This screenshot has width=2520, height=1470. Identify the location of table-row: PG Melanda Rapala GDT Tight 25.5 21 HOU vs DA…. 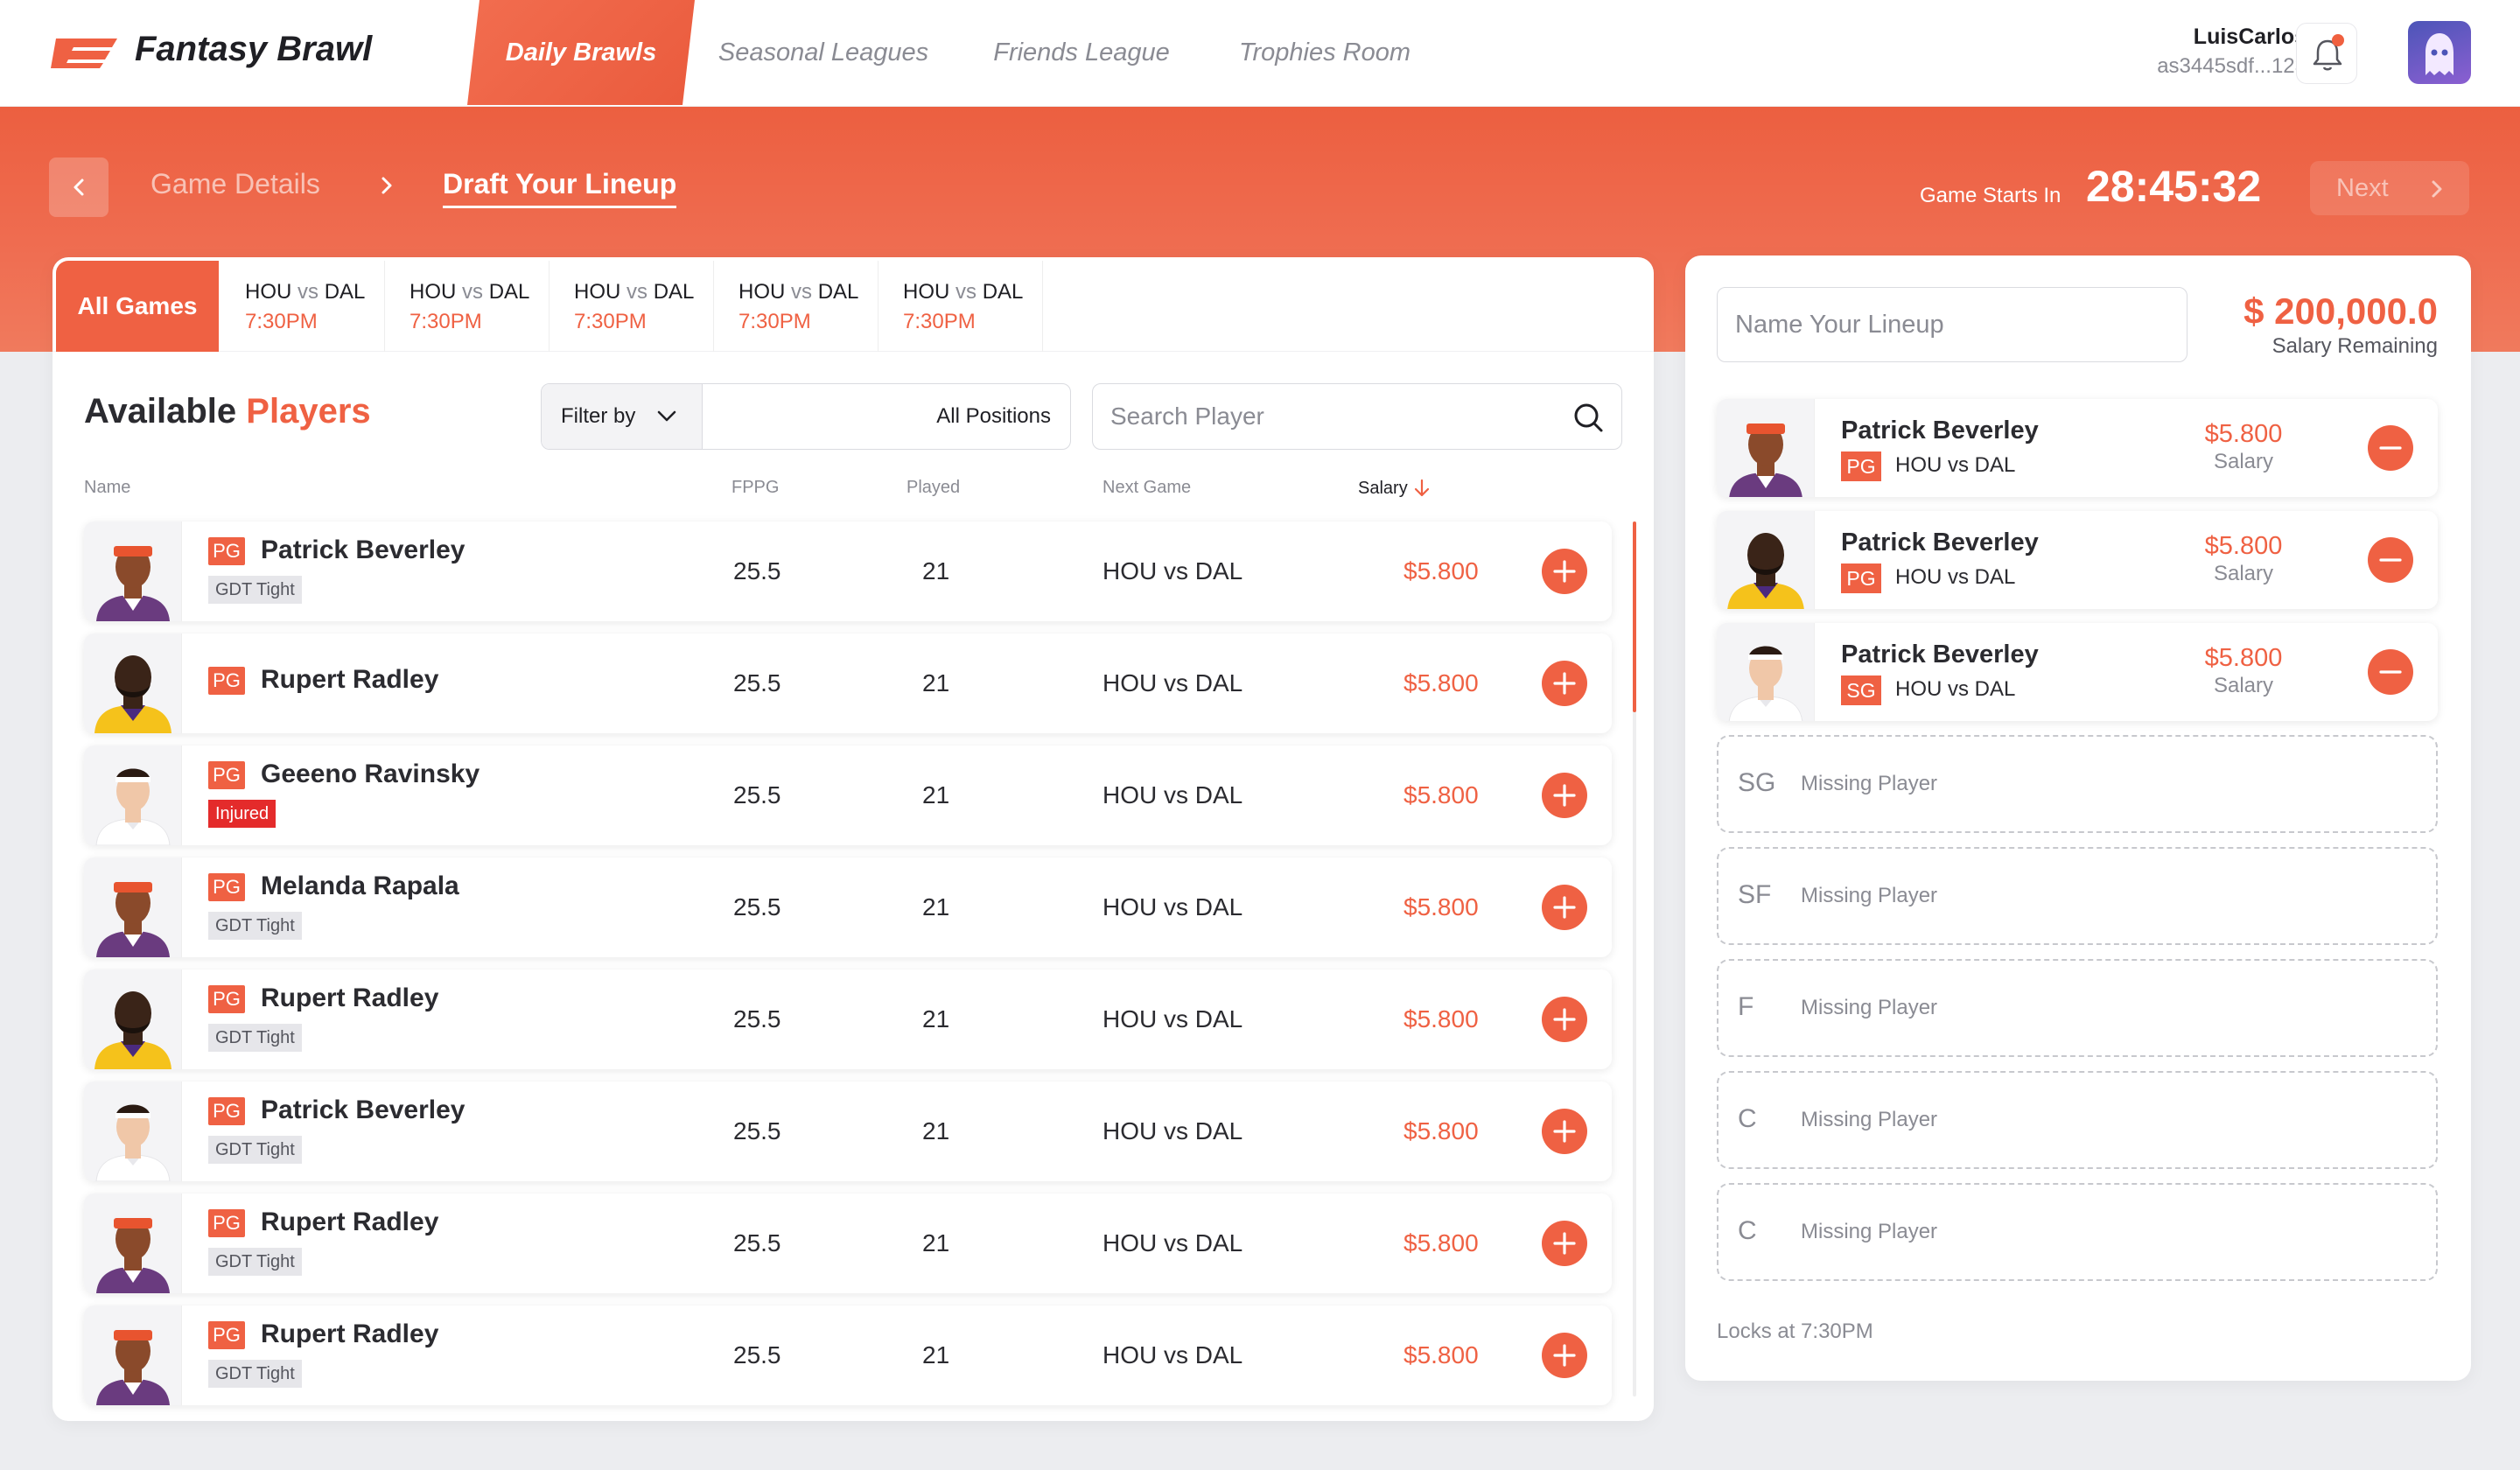
(848, 907).